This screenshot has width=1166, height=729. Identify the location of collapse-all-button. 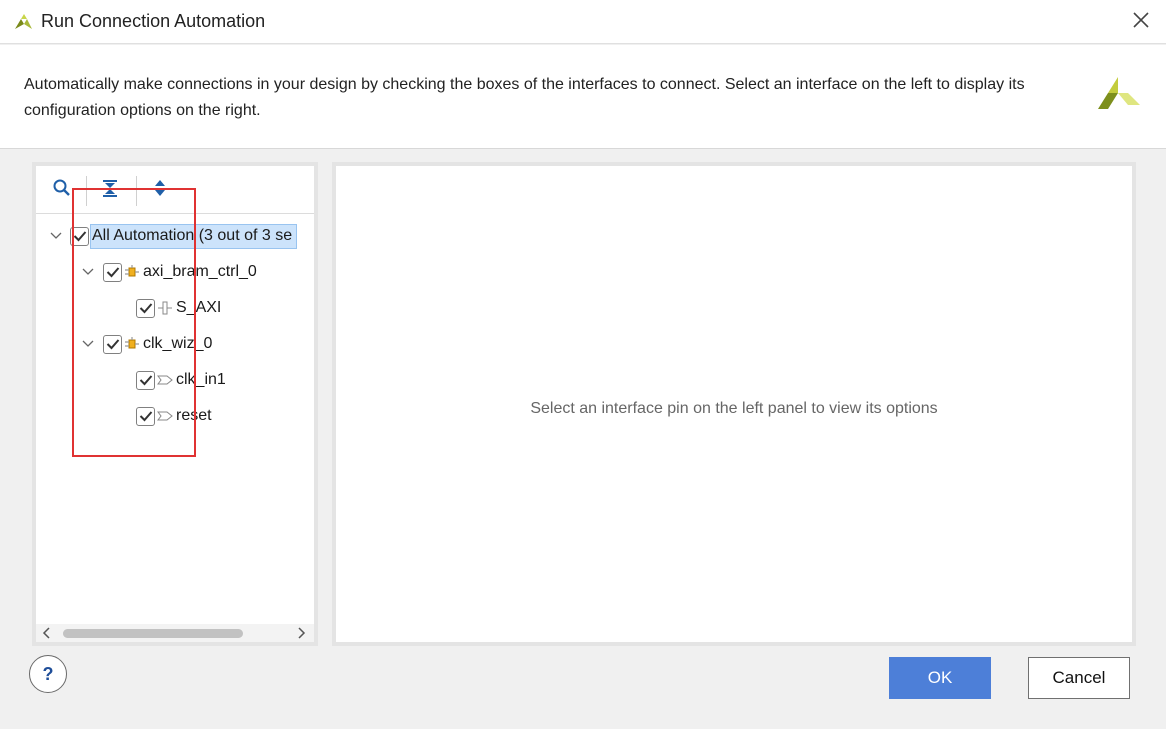
(110, 190).